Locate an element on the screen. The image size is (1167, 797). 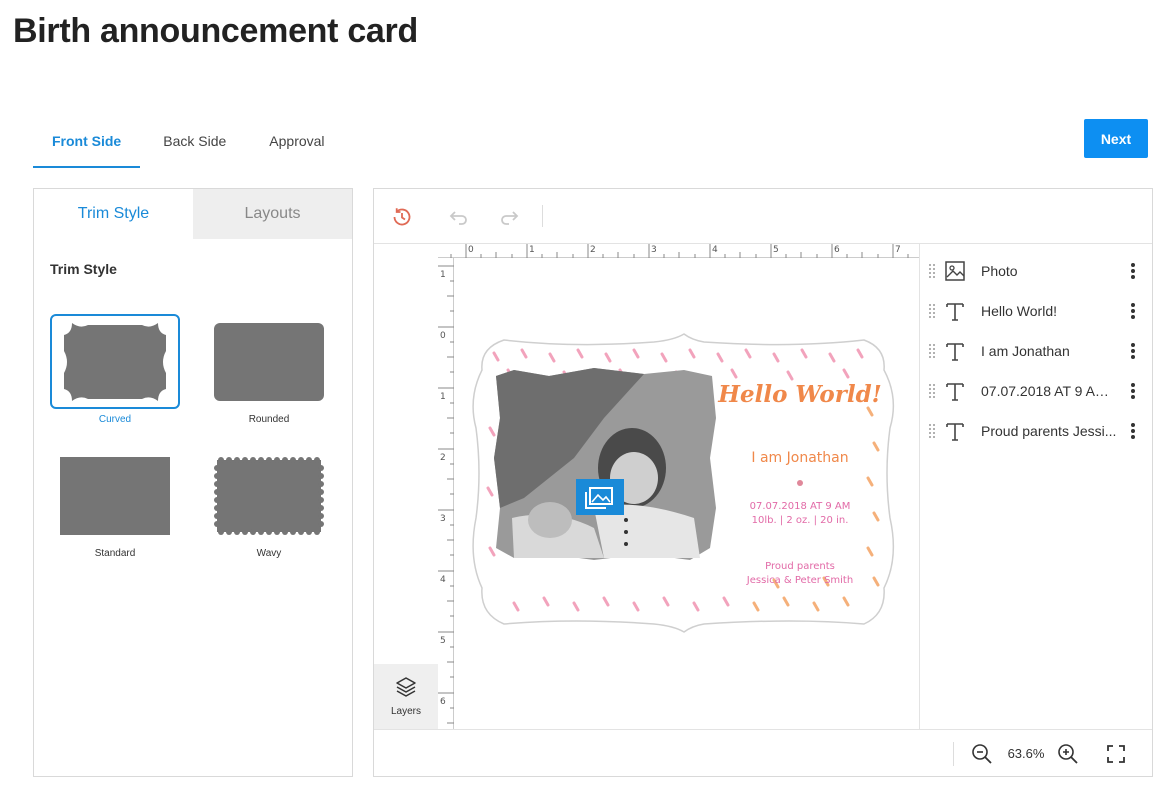
trim-label-standard: Standard is located at coordinates (115, 553).